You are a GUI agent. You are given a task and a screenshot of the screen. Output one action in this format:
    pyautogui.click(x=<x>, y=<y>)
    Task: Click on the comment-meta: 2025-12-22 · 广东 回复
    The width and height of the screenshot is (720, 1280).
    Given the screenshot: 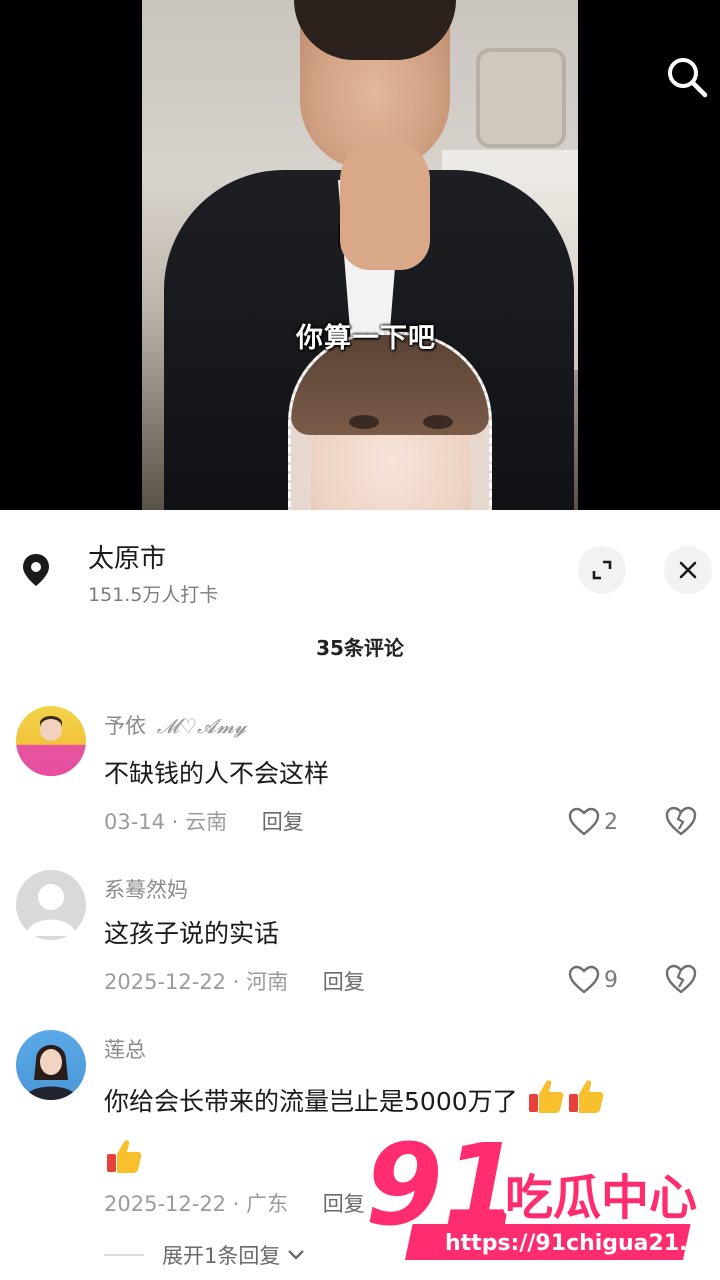 What is the action you would take?
    pyautogui.click(x=234, y=1204)
    